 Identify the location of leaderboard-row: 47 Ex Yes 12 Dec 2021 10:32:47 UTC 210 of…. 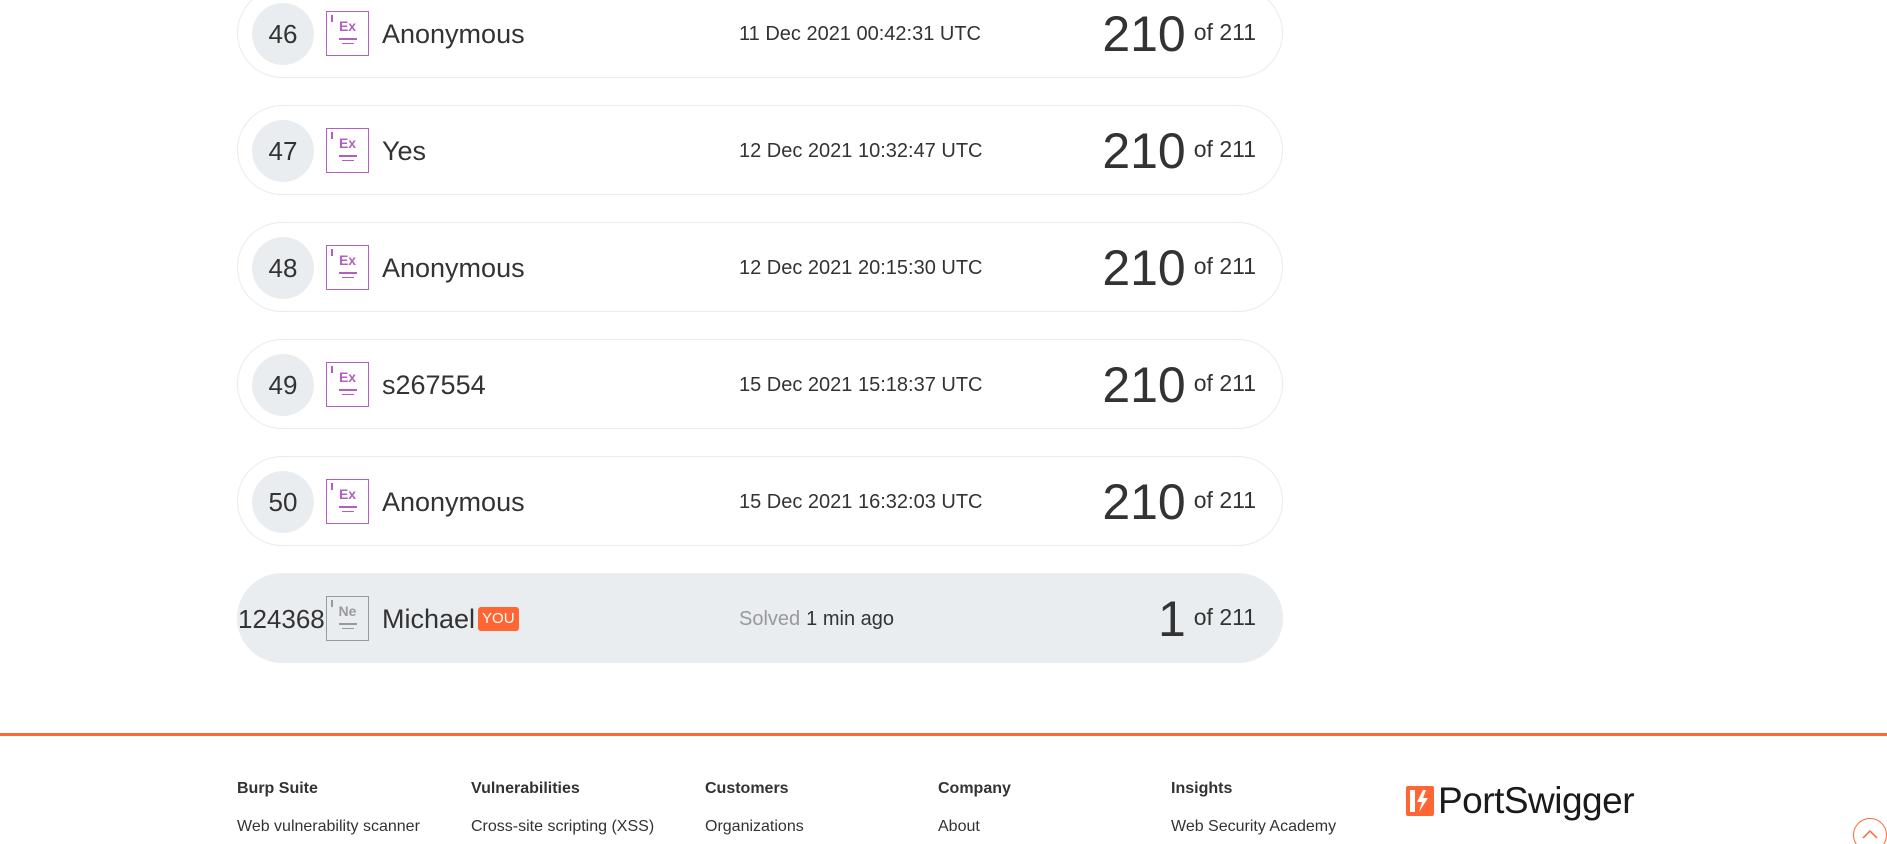
(760, 150).